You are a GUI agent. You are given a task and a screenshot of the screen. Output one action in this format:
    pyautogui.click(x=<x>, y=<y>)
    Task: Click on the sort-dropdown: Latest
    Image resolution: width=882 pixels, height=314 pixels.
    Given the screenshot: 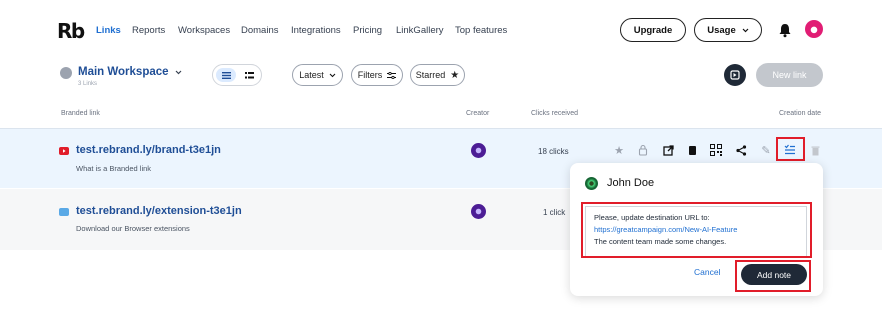 What is the action you would take?
    pyautogui.click(x=317, y=75)
    